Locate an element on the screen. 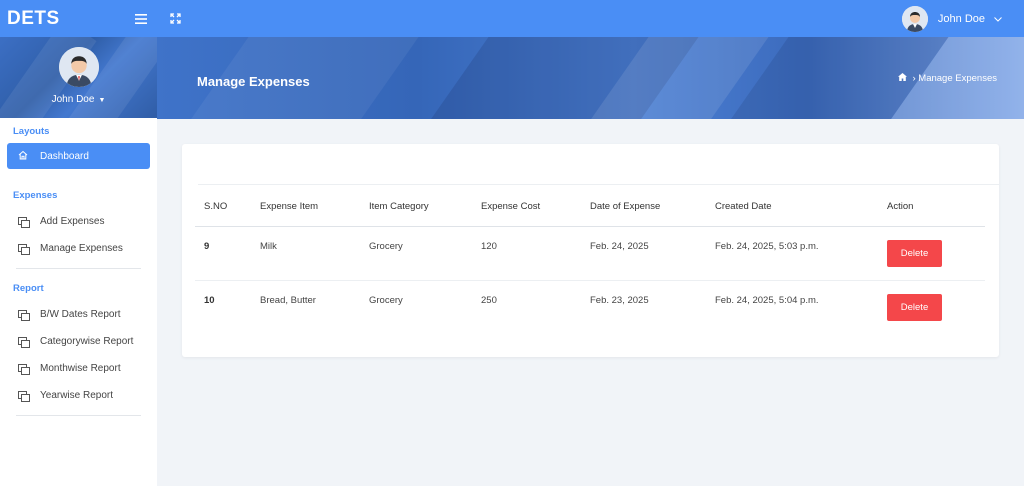  sidebar-item-bw-dates-report: B/W Dates Report is located at coordinates (78, 314).